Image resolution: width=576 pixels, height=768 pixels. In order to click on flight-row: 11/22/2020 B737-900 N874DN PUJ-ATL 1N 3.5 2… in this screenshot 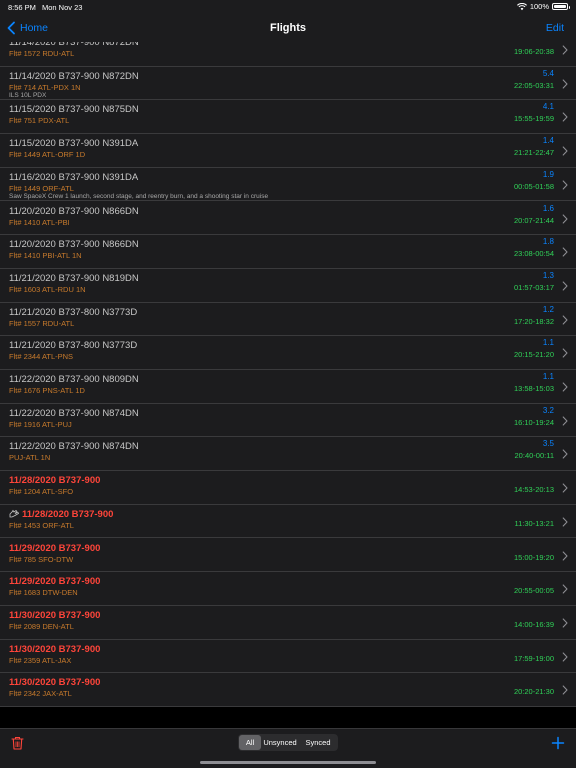, I will do `click(288, 454)`.